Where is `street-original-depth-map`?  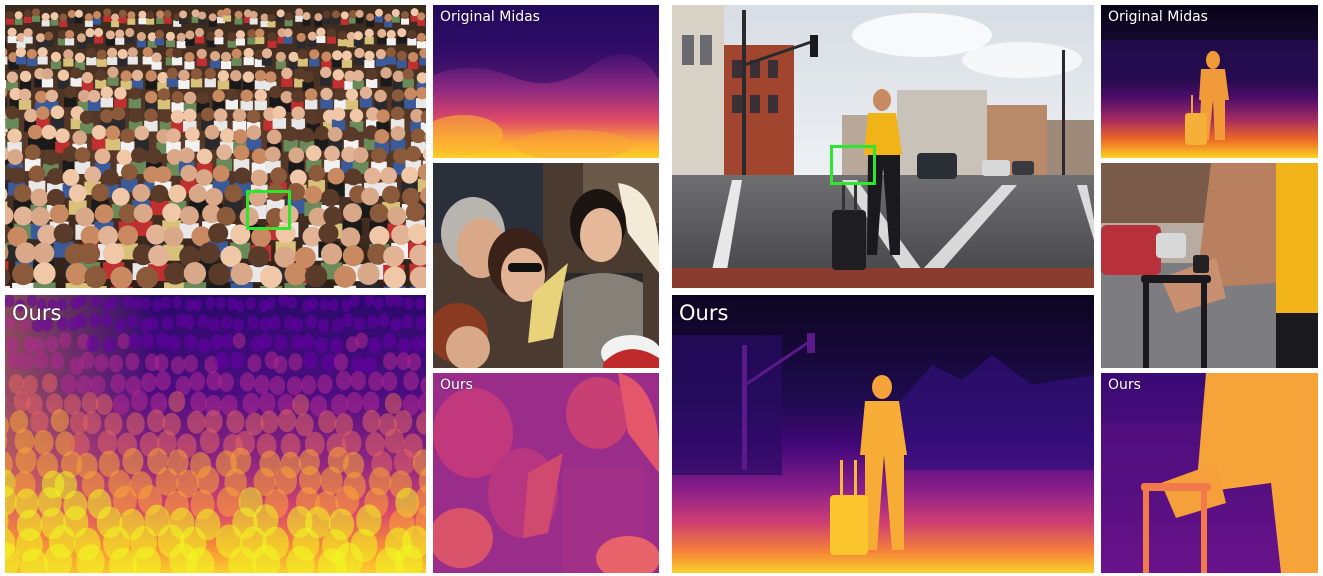
street-original-depth-map is located at coordinates (1209, 81).